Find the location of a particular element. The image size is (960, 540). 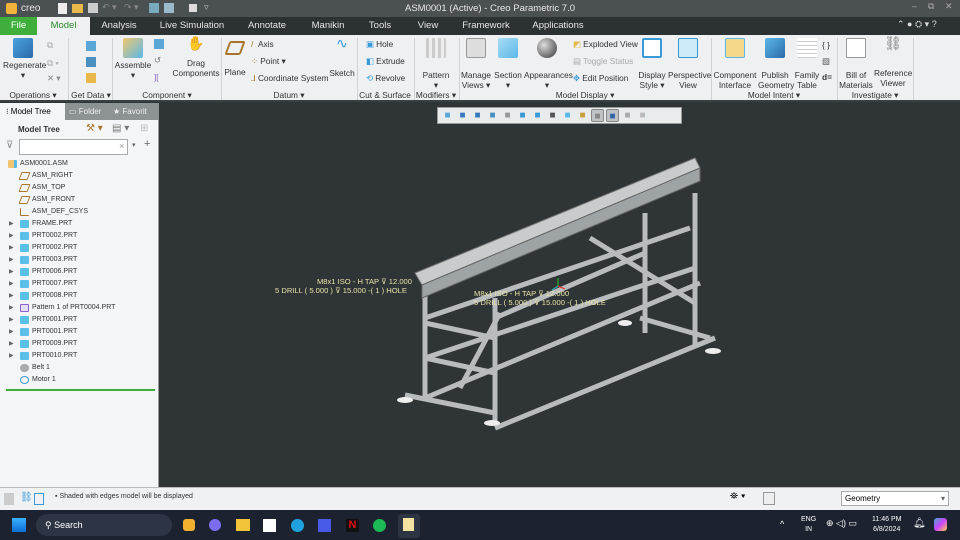

show-hidden-icons: ^ is located at coordinates (782, 524).